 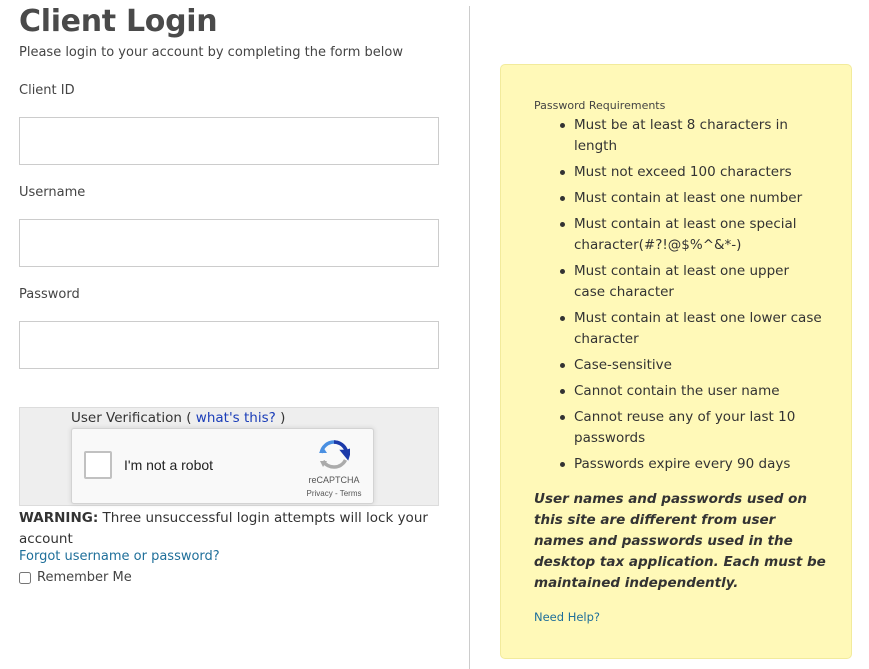 I want to click on recaptcha-brand: reCAPTCHA, so click(x=334, y=480).